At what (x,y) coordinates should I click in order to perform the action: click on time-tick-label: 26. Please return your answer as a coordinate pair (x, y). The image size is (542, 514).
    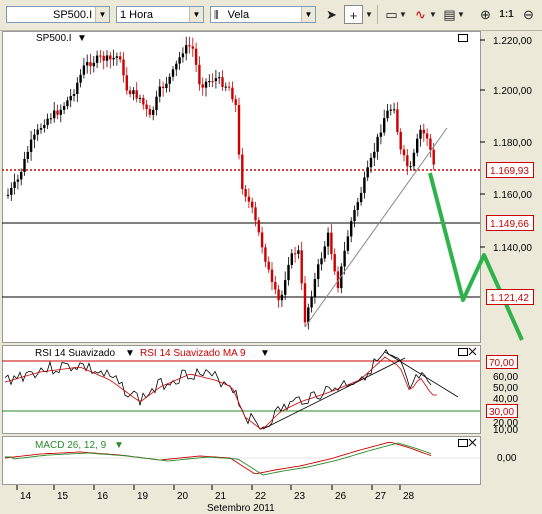
    Looking at the image, I should click on (341, 496).